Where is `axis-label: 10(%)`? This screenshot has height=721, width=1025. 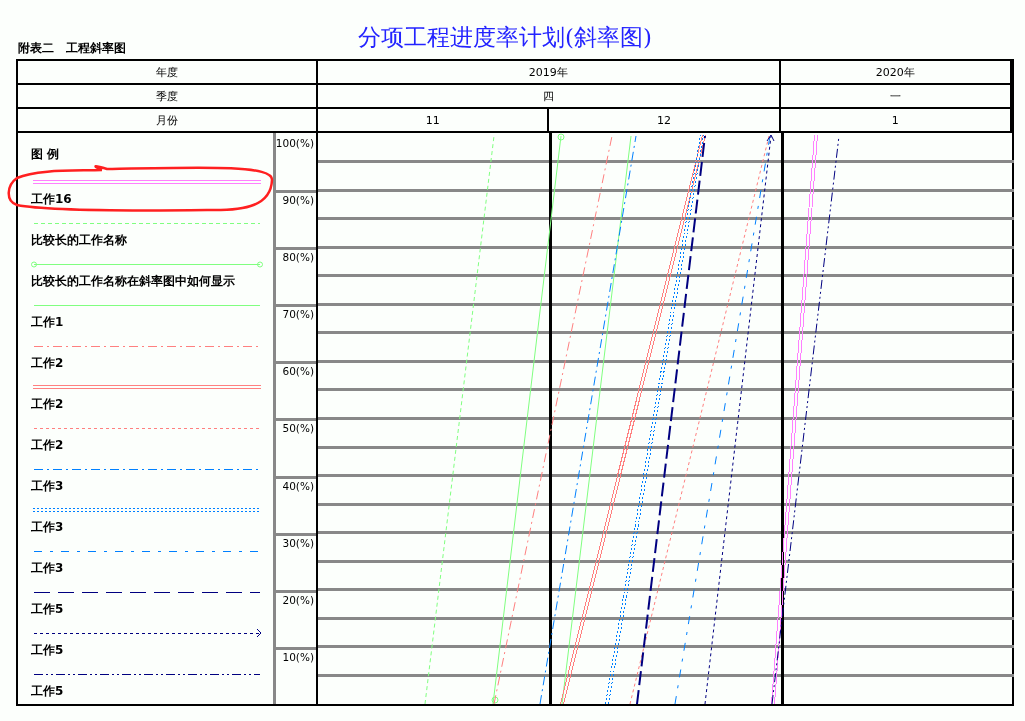 axis-label: 10(%) is located at coordinates (298, 656).